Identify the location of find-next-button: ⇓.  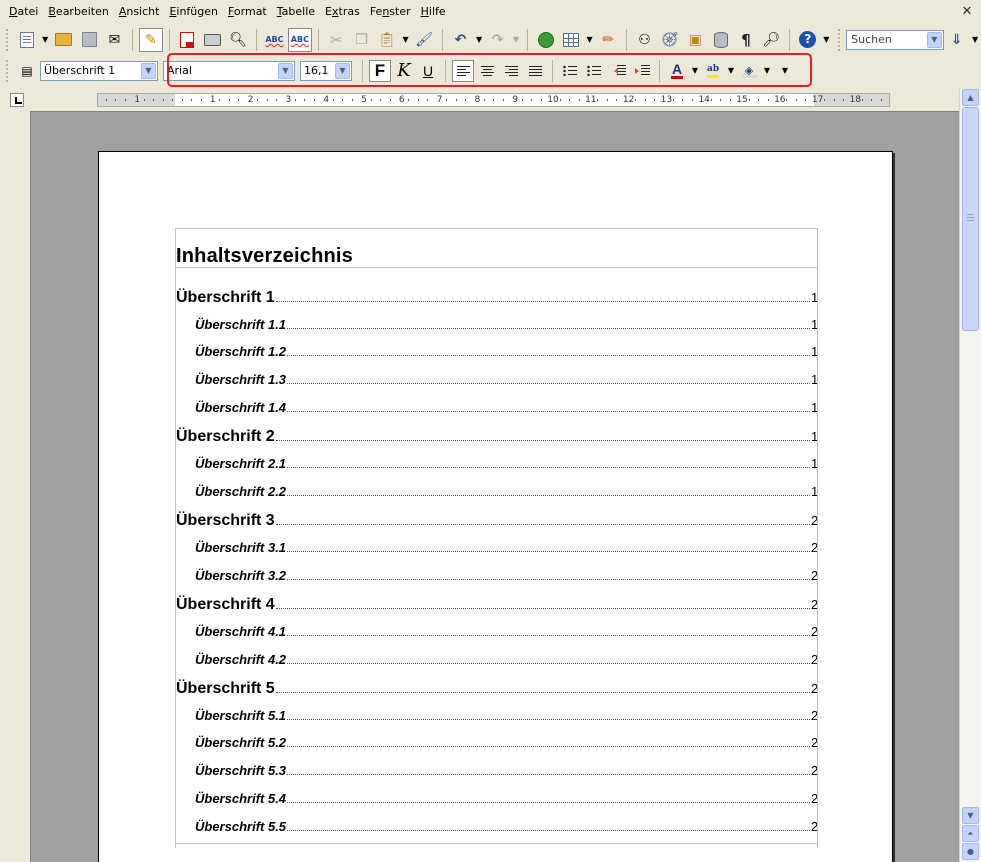
(956, 40).